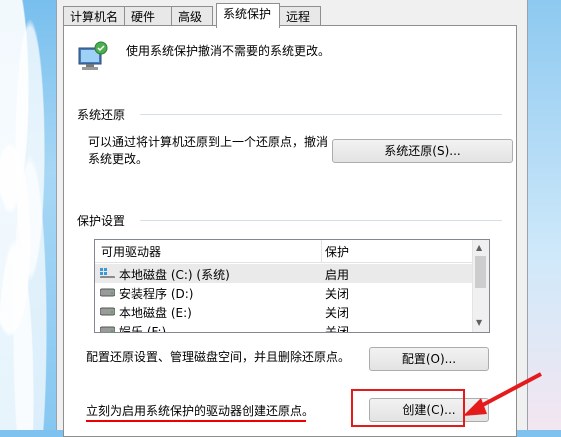  I want to click on drive-name: 安装程序 (D:), so click(156, 294).